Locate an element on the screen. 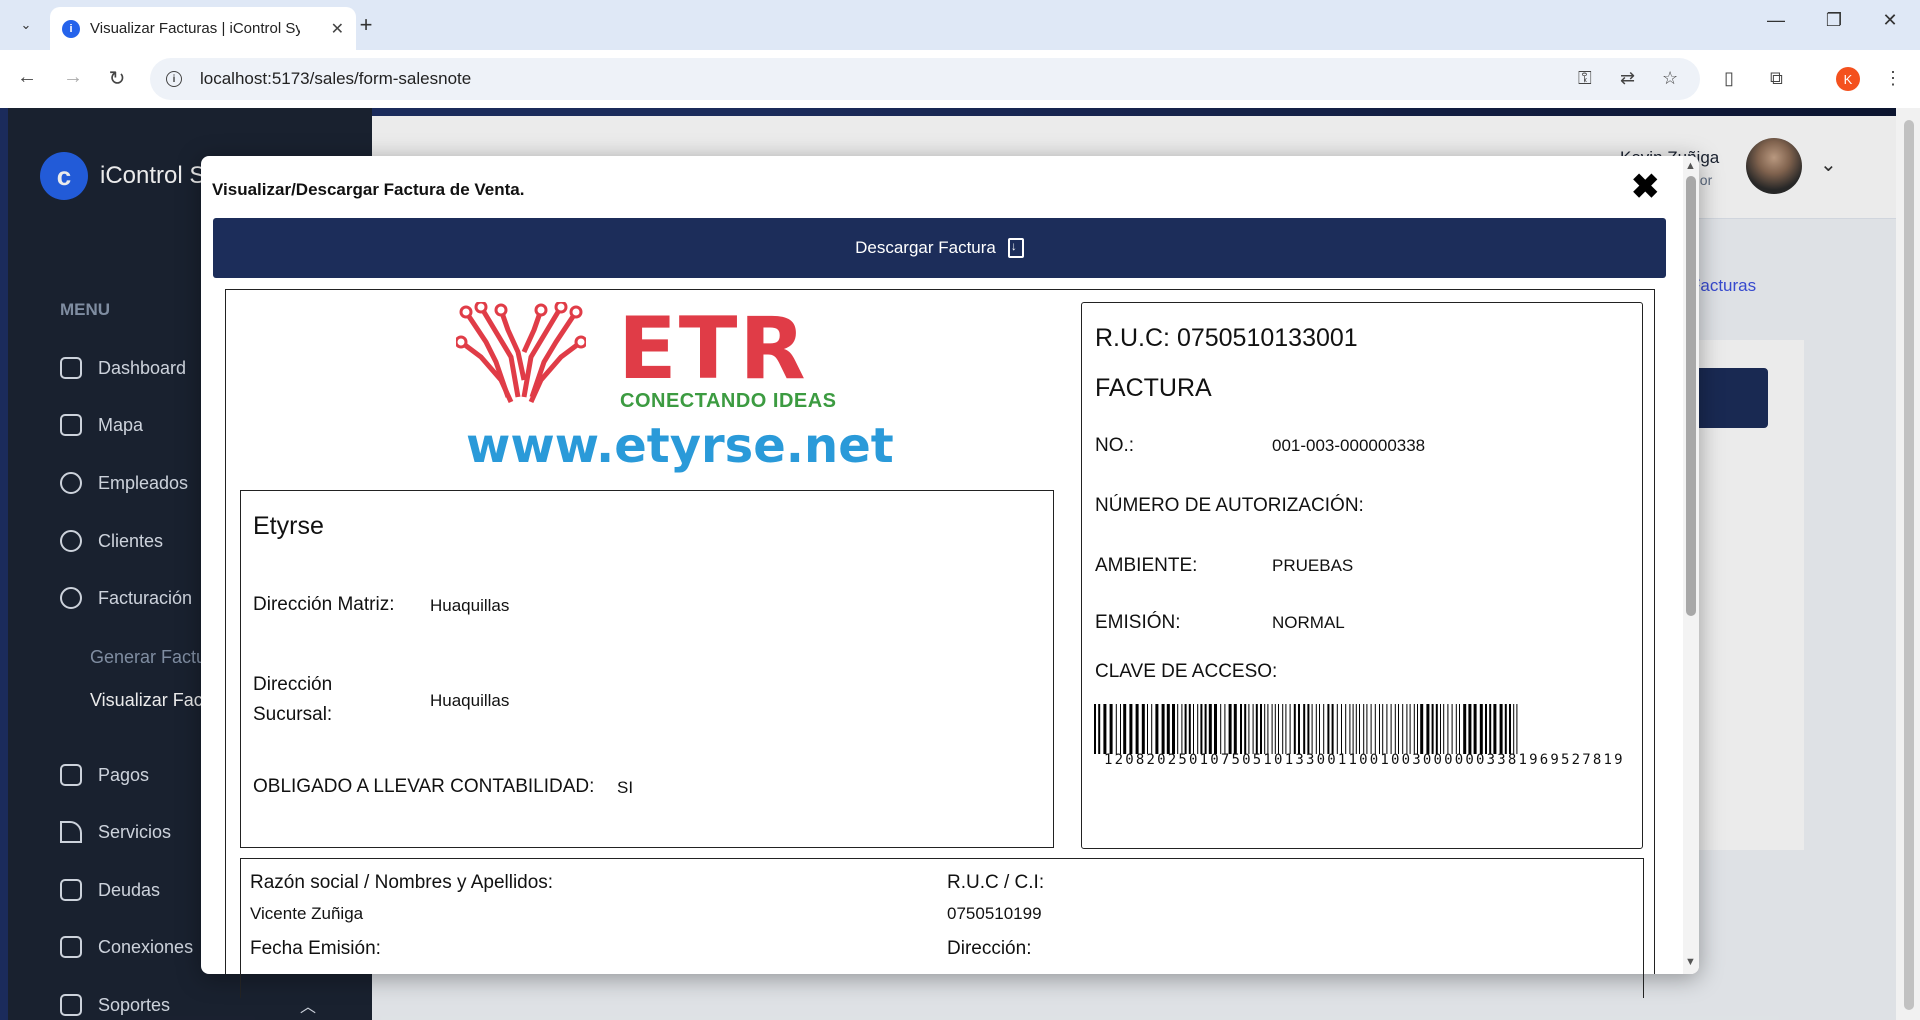 The width and height of the screenshot is (1920, 1020). tab-favicon-icon: i is located at coordinates (71, 28).